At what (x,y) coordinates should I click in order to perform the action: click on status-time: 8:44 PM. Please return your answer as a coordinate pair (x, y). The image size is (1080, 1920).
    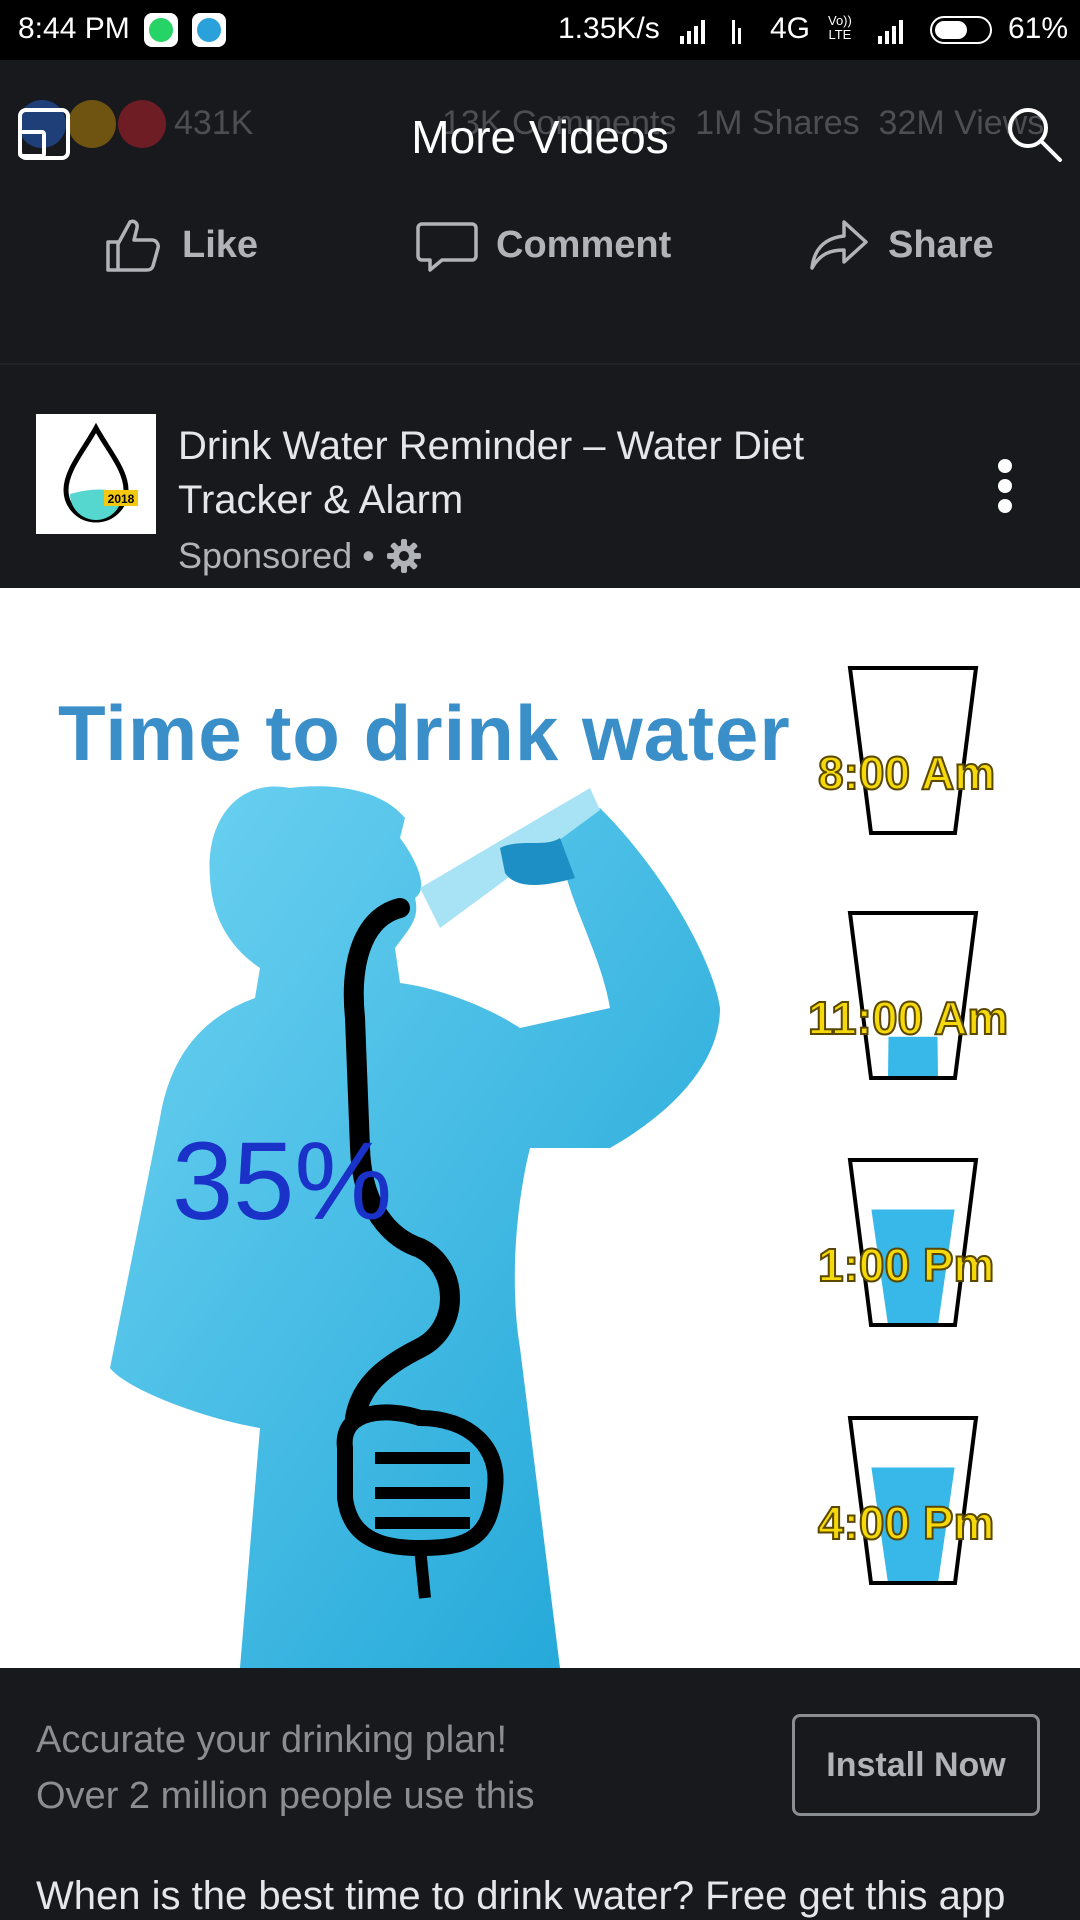
    Looking at the image, I should click on (74, 28).